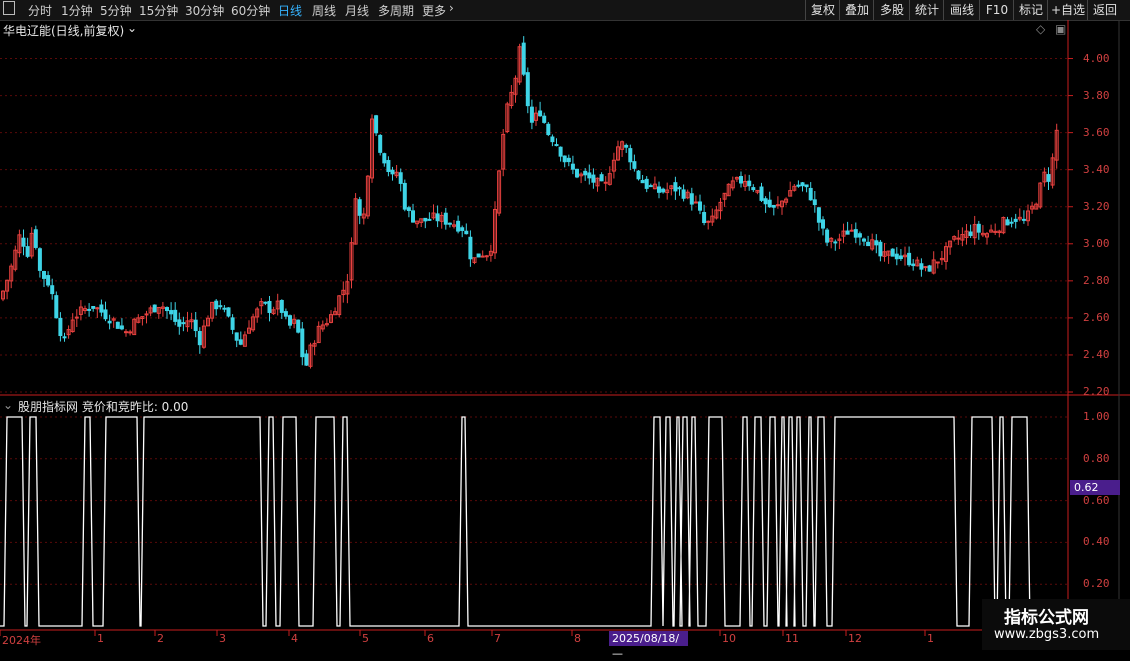  I want to click on title-dropdown-icon: ⌄, so click(132, 28).